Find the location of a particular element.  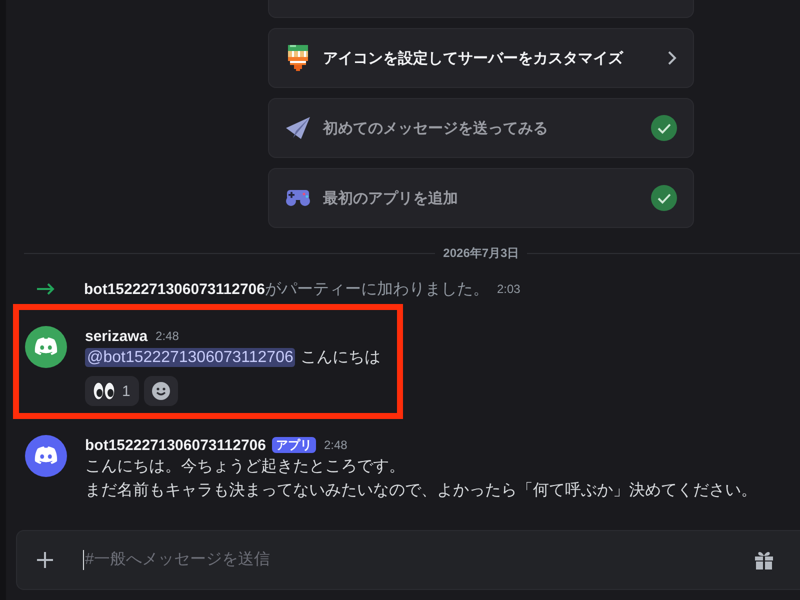

checklist-item: 初めてのメッセージを送ってみる is located at coordinates (481, 128).